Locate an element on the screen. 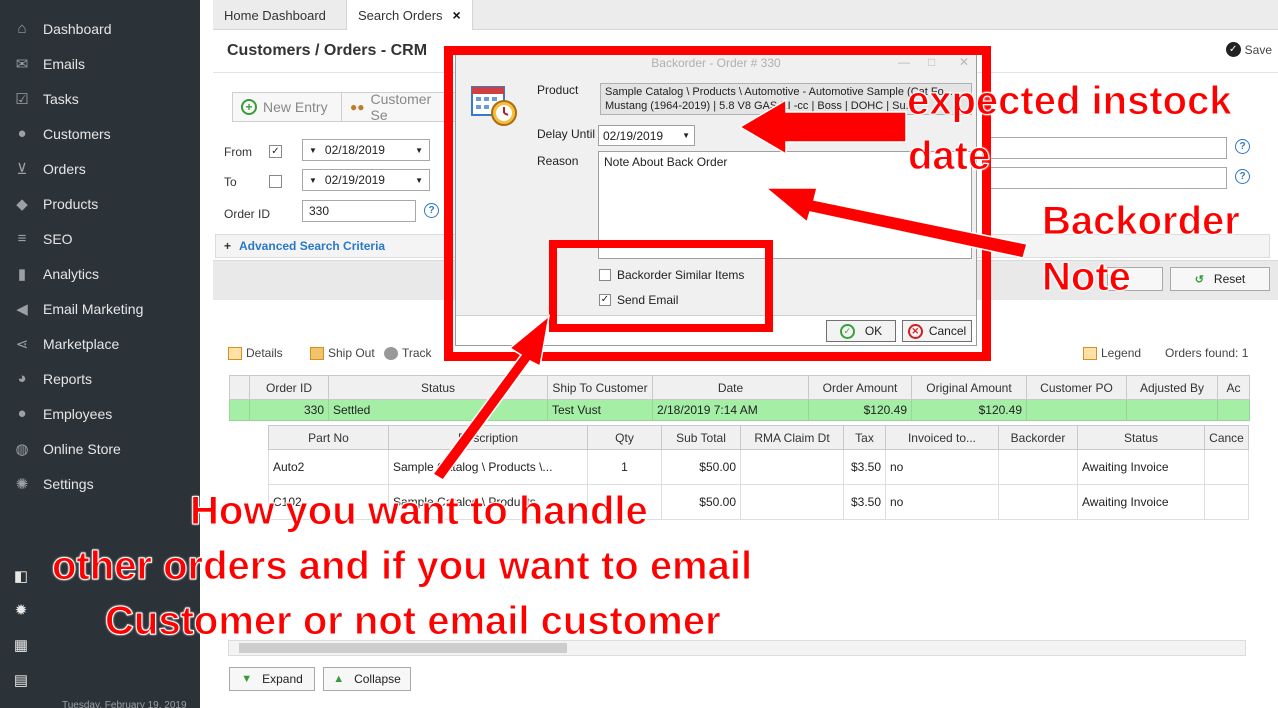  megaphone-icon: ◀ is located at coordinates (22, 309).